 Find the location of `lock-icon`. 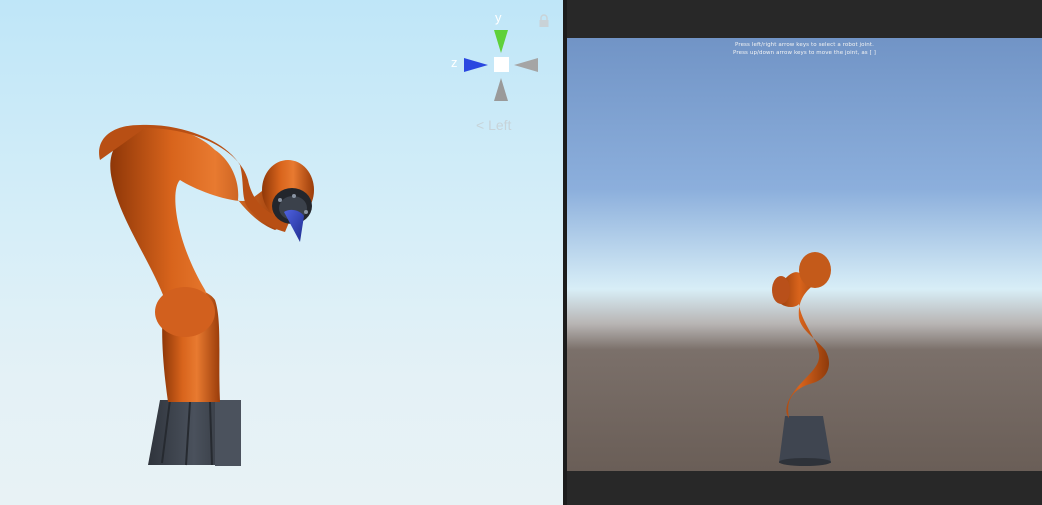

lock-icon is located at coordinates (544, 21).